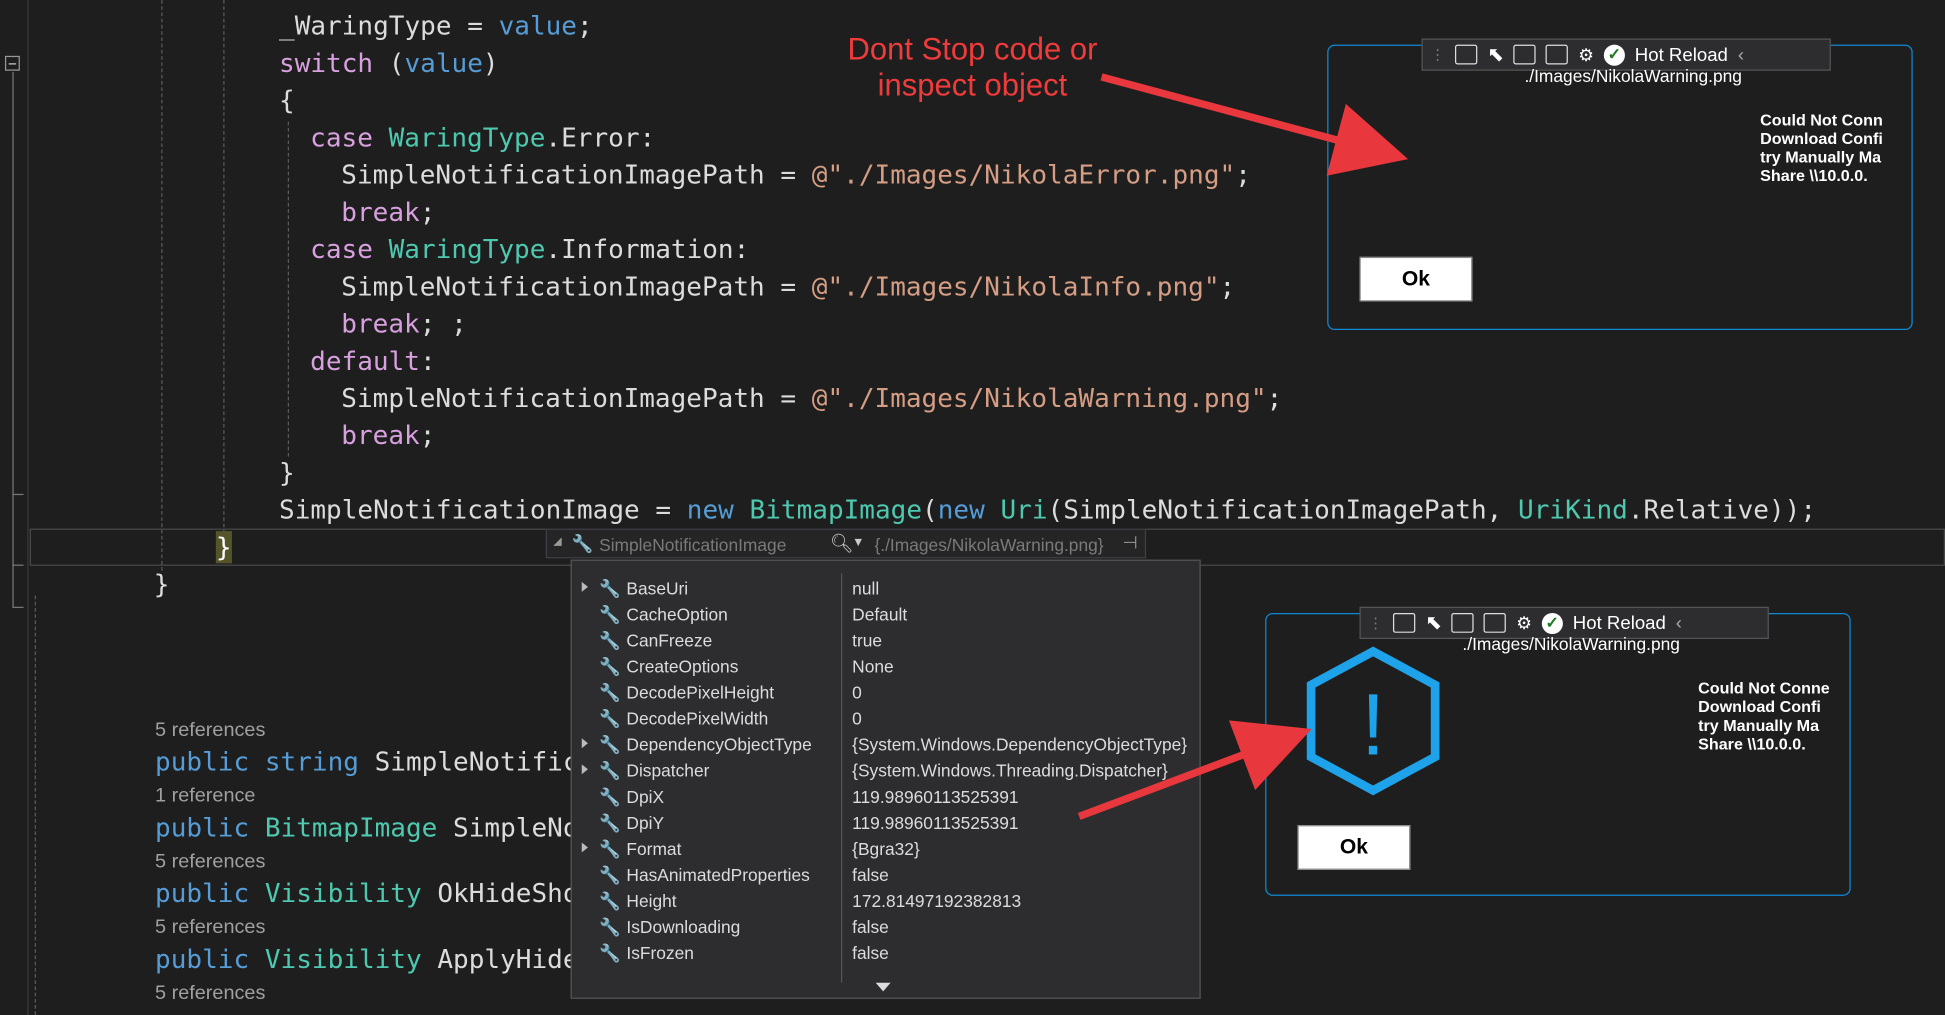 The width and height of the screenshot is (1945, 1015). Describe the element at coordinates (1194, 770) in the screenshot. I see `arrow-to-warning-icon` at that location.